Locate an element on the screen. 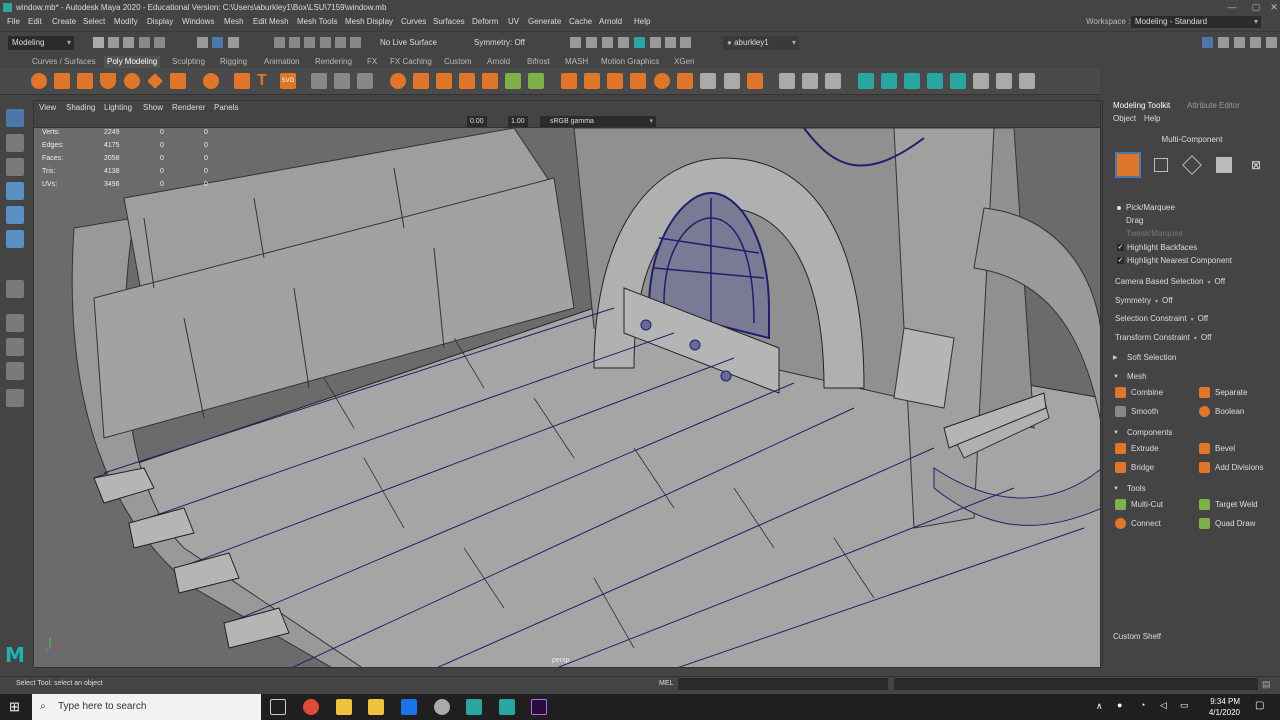 The width and height of the screenshot is (1280, 720). arnold-render-icon is located at coordinates (655, 42).